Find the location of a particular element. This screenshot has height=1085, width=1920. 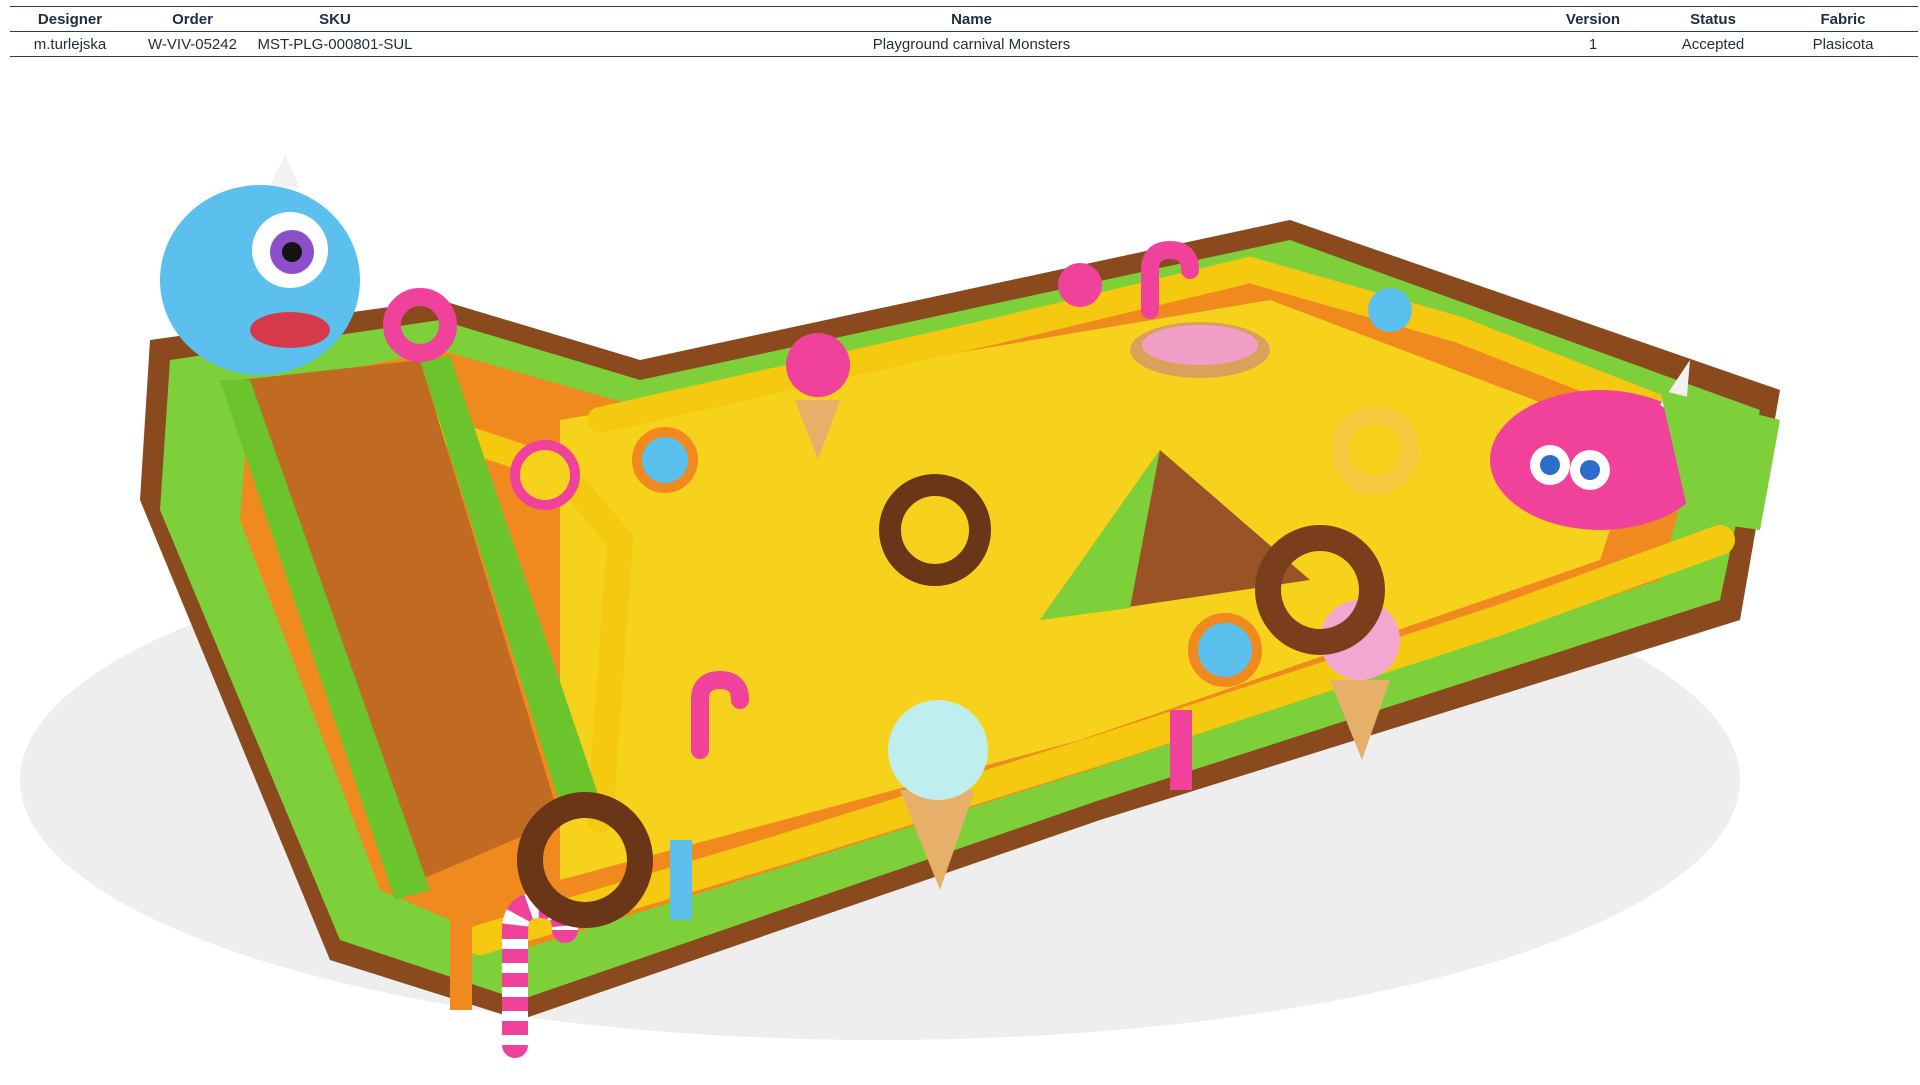

pink-monster-pupil-left is located at coordinates (1550, 465).